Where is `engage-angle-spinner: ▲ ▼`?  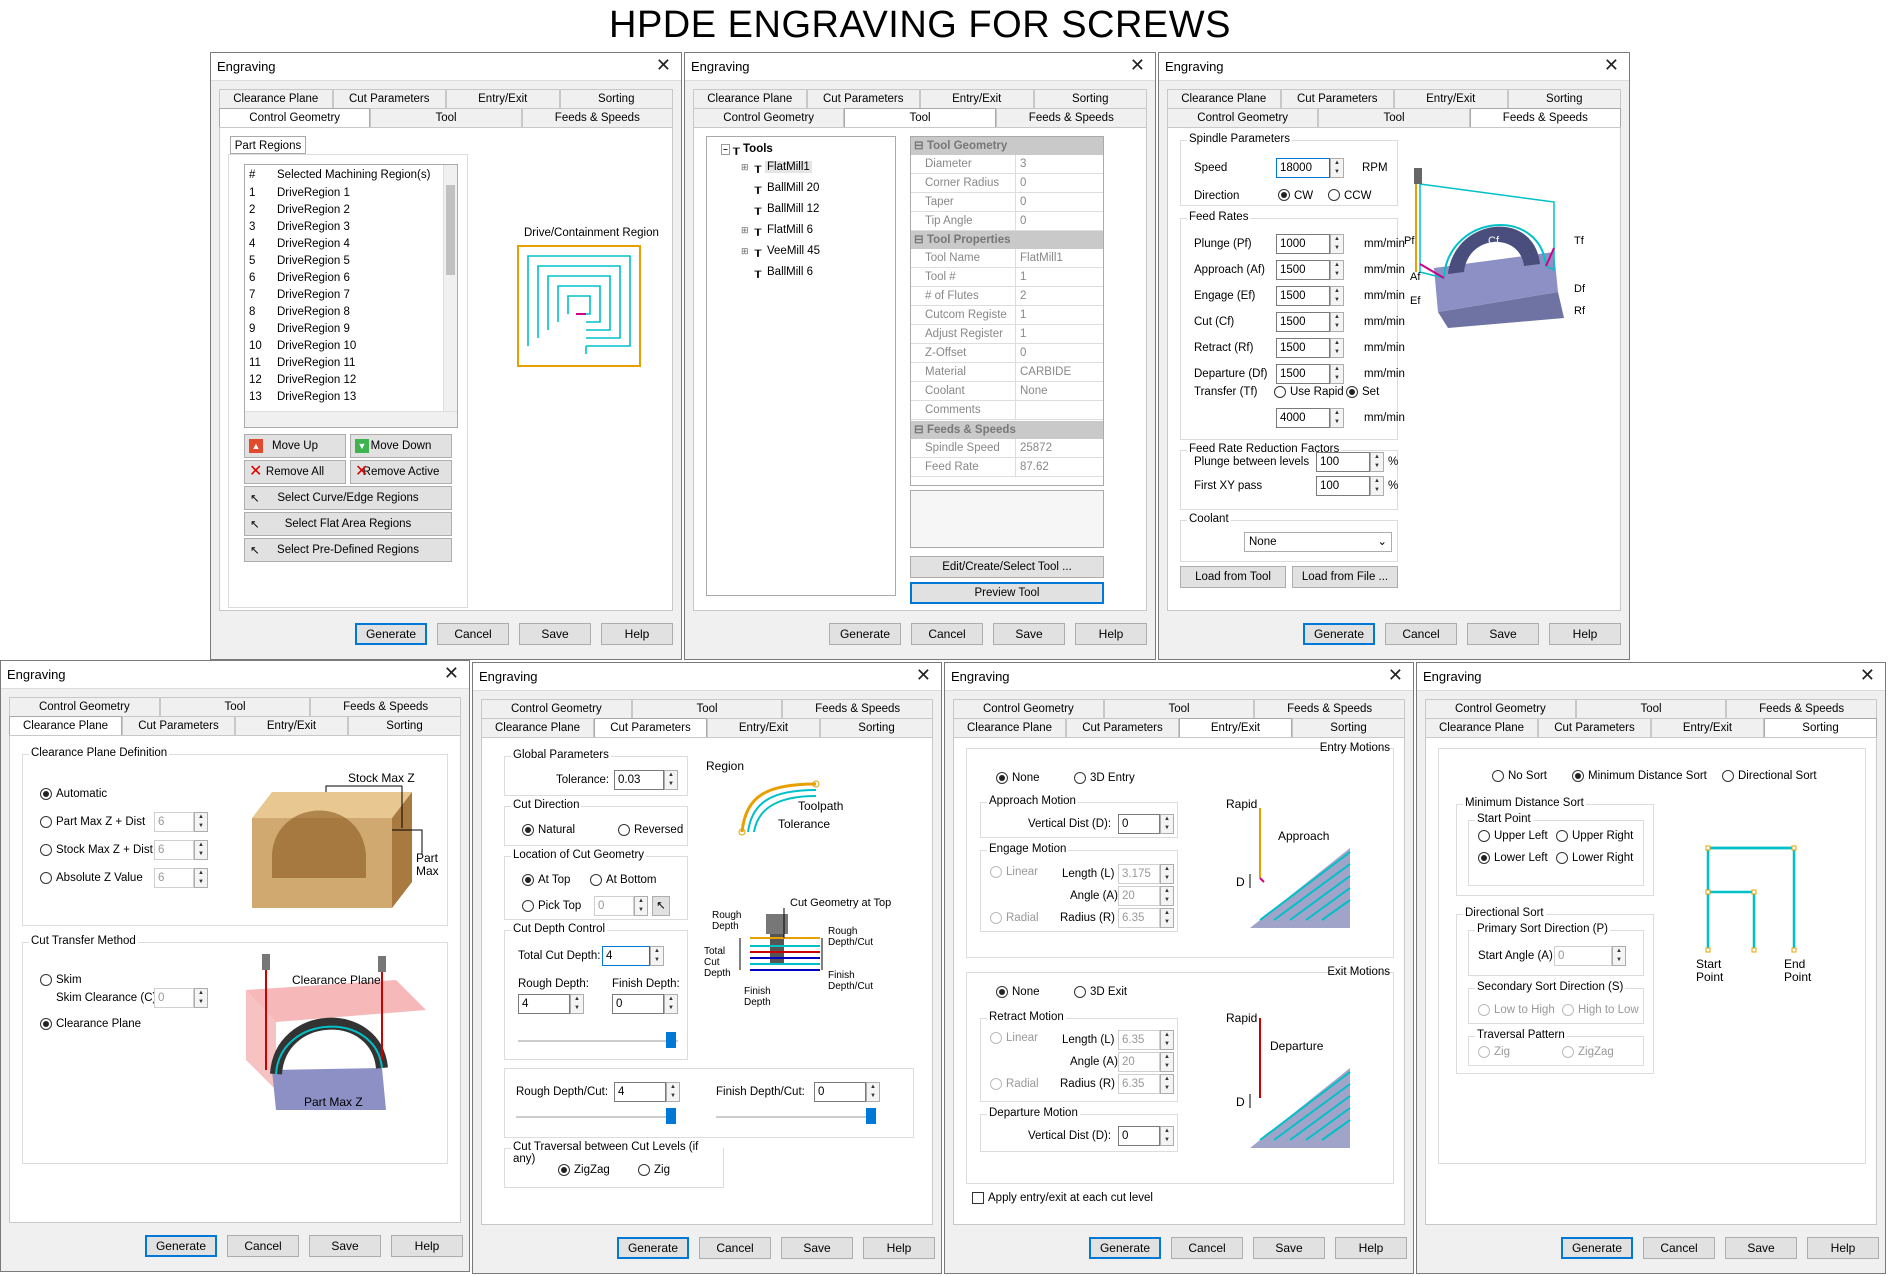
engage-angle-spinner: ▲ ▼ is located at coordinates (1167, 896).